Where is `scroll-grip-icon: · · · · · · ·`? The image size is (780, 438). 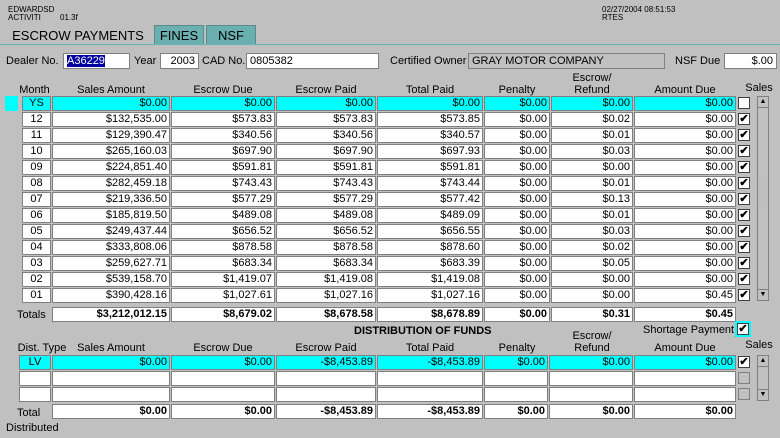 scroll-grip-icon: · · · · · · · is located at coordinates (763, 195).